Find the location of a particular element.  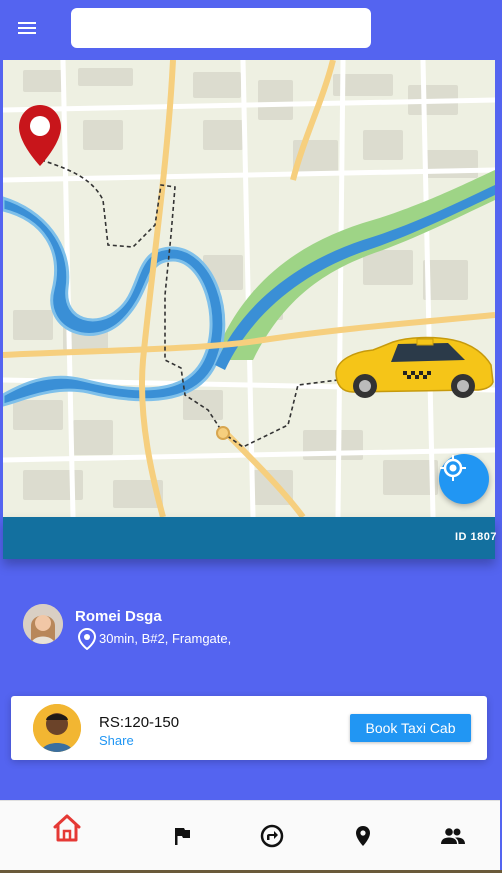

share-link: Share is located at coordinates (116, 740).